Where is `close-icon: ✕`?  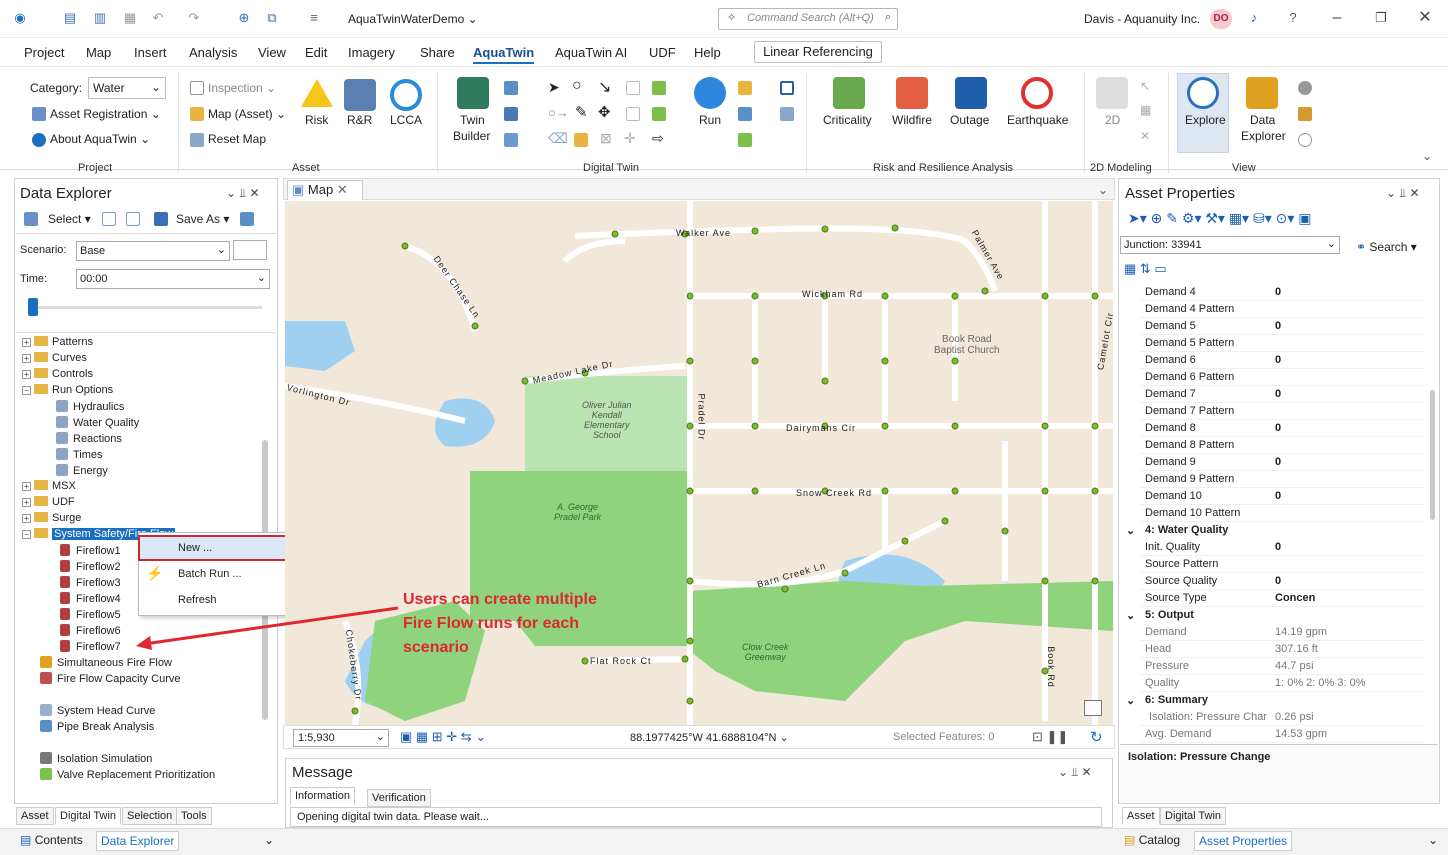 close-icon: ✕ is located at coordinates (342, 189).